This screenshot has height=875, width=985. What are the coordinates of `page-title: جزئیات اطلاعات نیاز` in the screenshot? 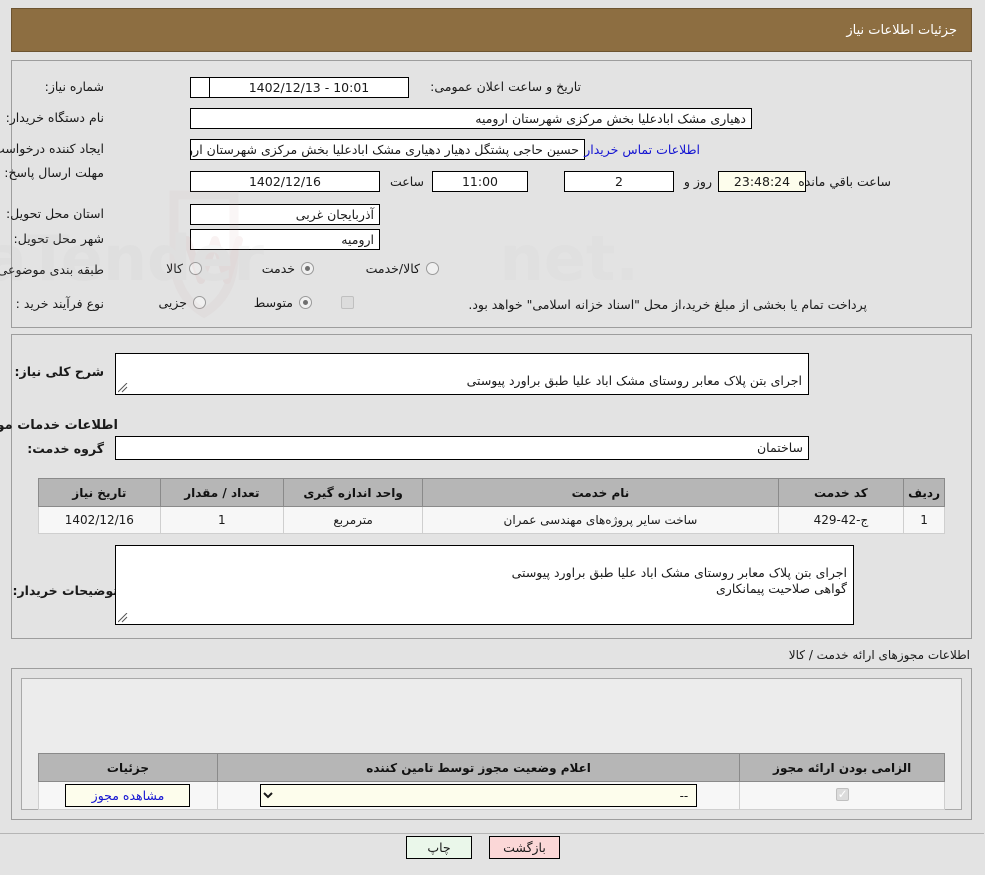 It's located at (902, 30).